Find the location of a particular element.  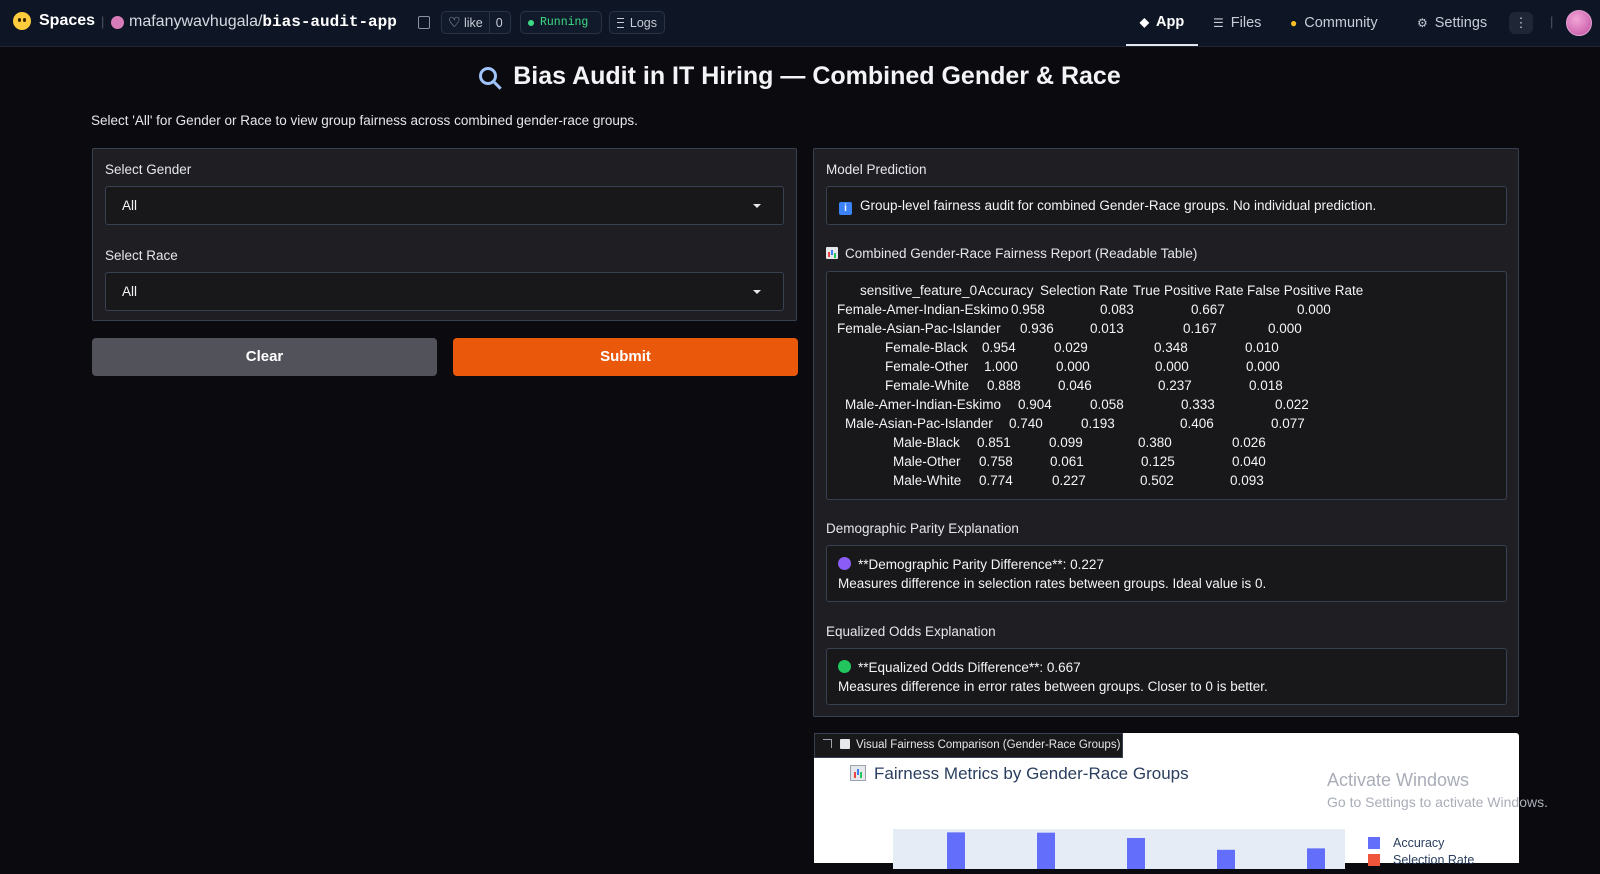

tab-files: ☰ Files is located at coordinates (1237, 23).